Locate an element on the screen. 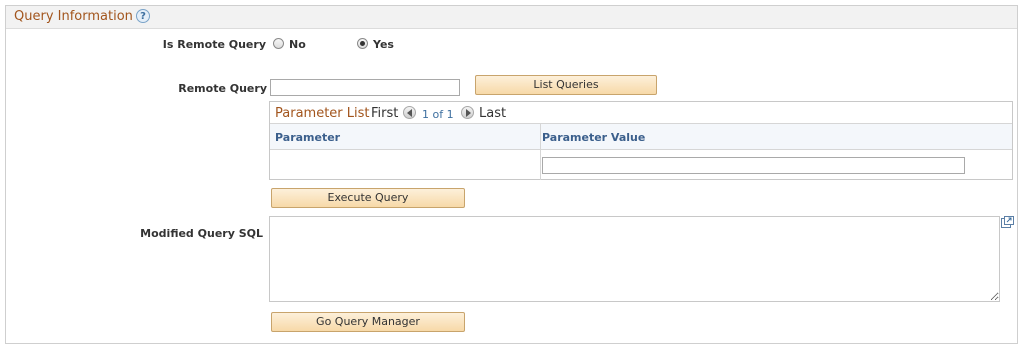 The width and height of the screenshot is (1020, 351). col-header-parameter: Parameter is located at coordinates (308, 137).